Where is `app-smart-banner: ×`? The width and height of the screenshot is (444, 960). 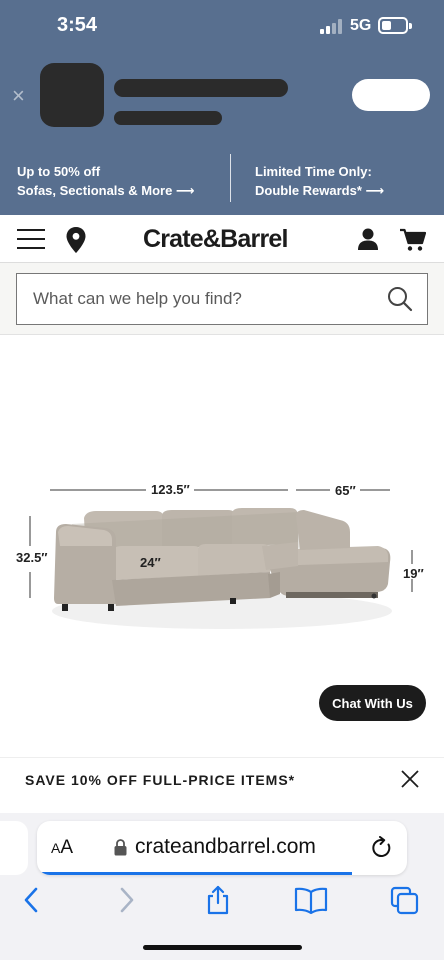
app-smart-banner: × is located at coordinates (222, 97).